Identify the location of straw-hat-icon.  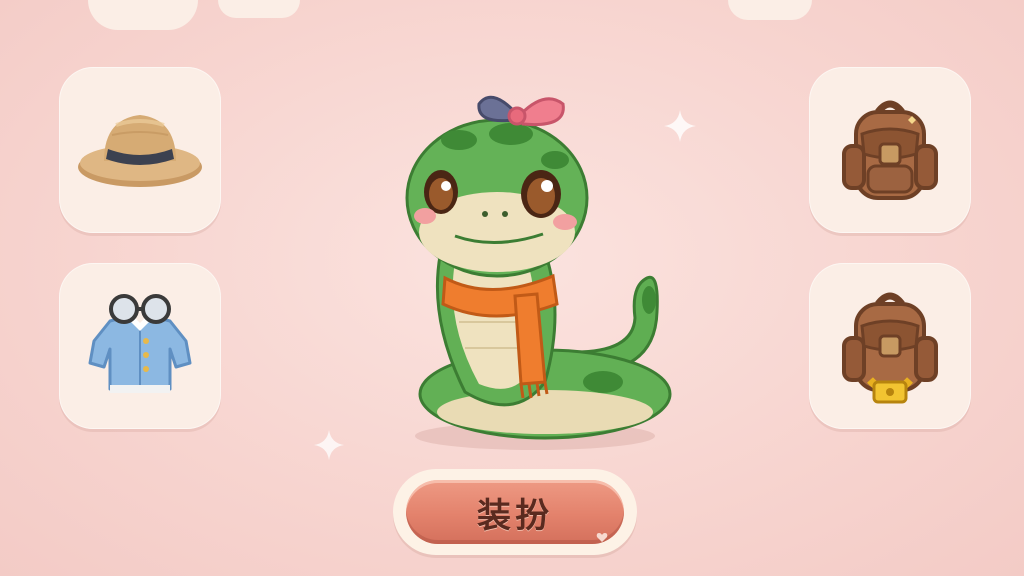
(140, 151).